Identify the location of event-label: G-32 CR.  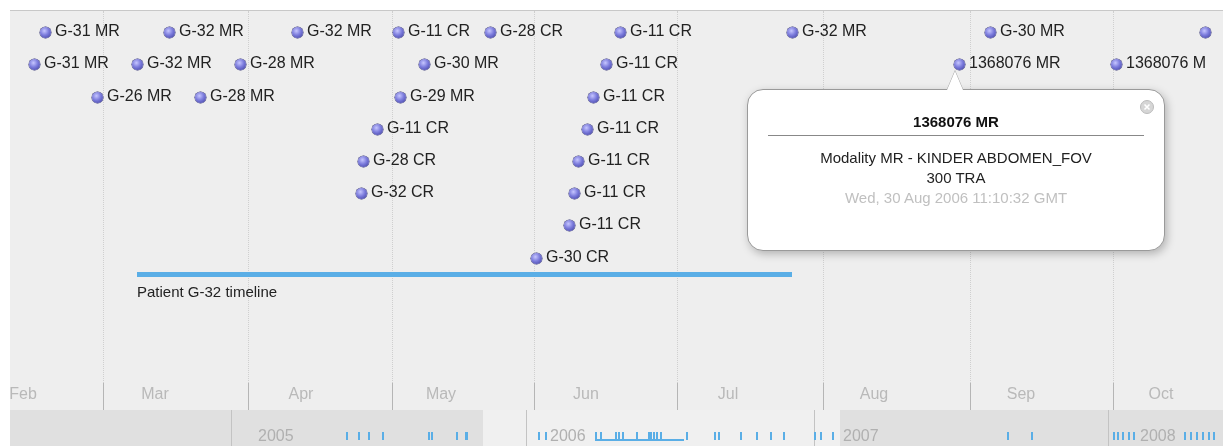
(403, 192).